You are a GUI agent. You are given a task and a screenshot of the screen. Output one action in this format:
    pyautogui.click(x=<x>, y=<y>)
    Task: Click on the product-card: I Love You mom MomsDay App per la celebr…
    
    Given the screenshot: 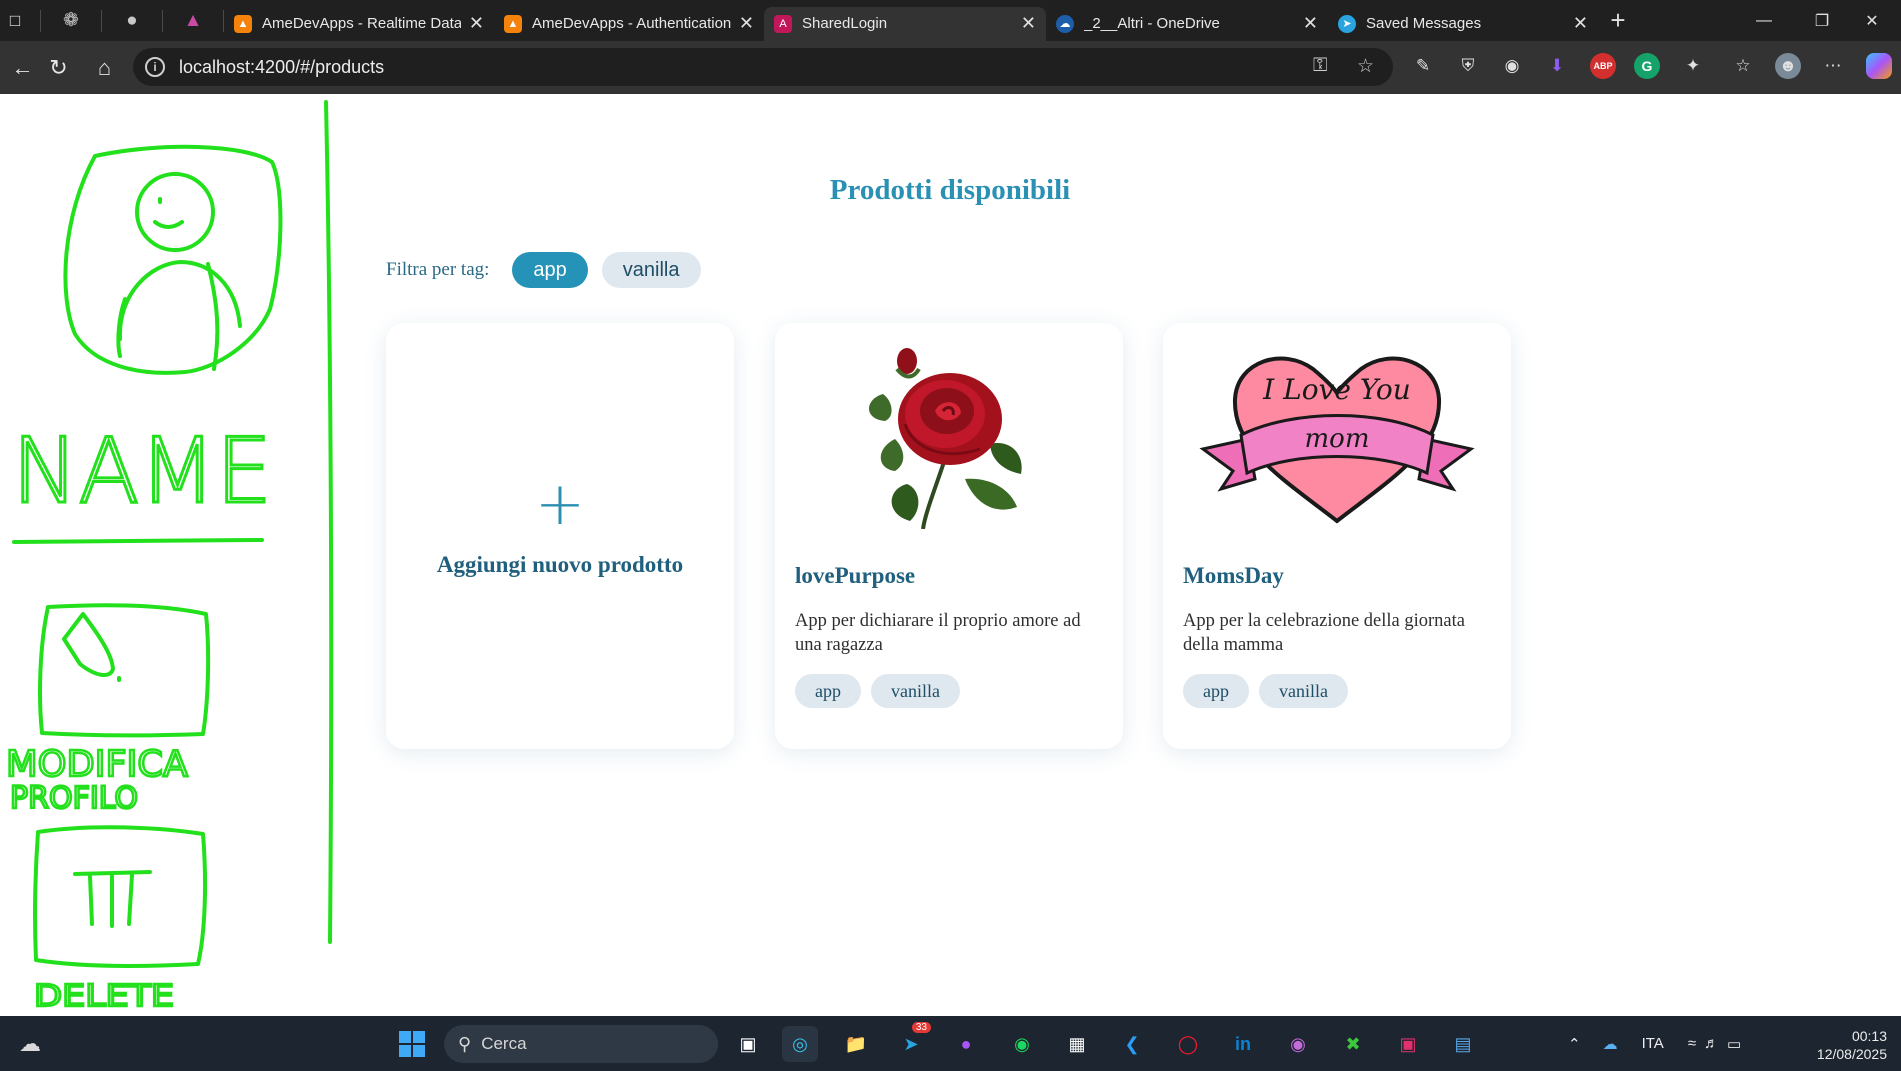 What is the action you would take?
    pyautogui.click(x=1337, y=536)
    